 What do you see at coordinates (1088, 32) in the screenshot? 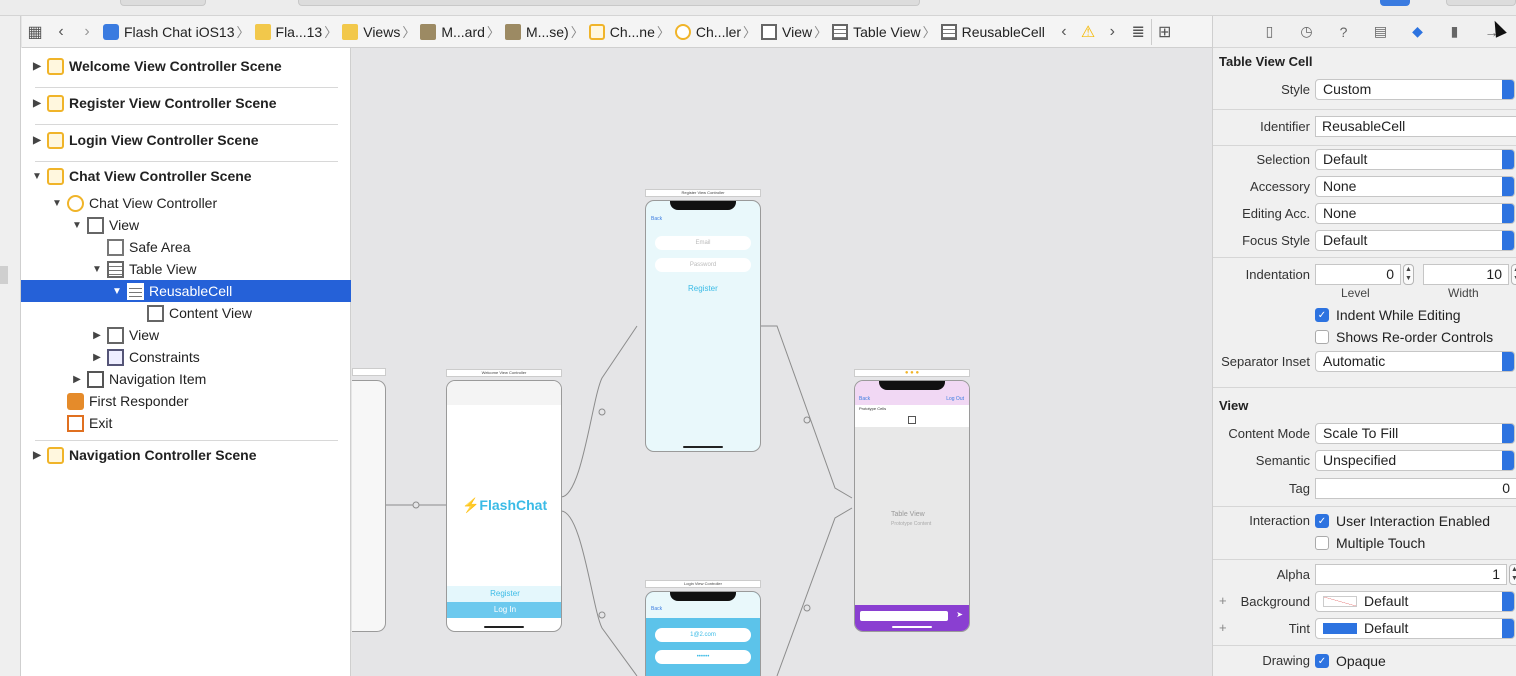
I see `warning-icon: ⚠` at bounding box center [1088, 32].